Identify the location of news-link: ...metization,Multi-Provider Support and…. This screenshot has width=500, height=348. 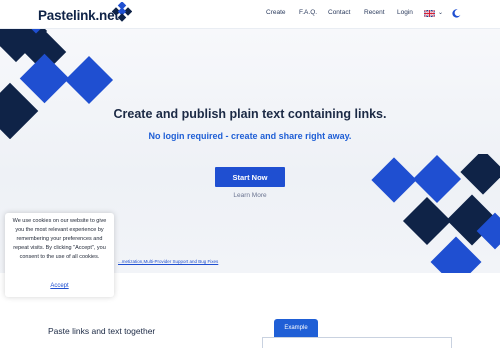
(168, 261).